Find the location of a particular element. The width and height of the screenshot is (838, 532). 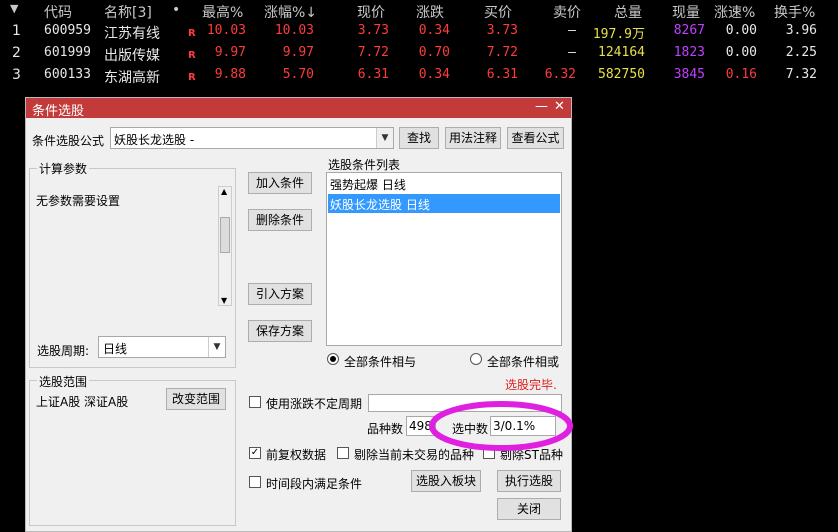

col-ask: 卖价 is located at coordinates (567, 12).